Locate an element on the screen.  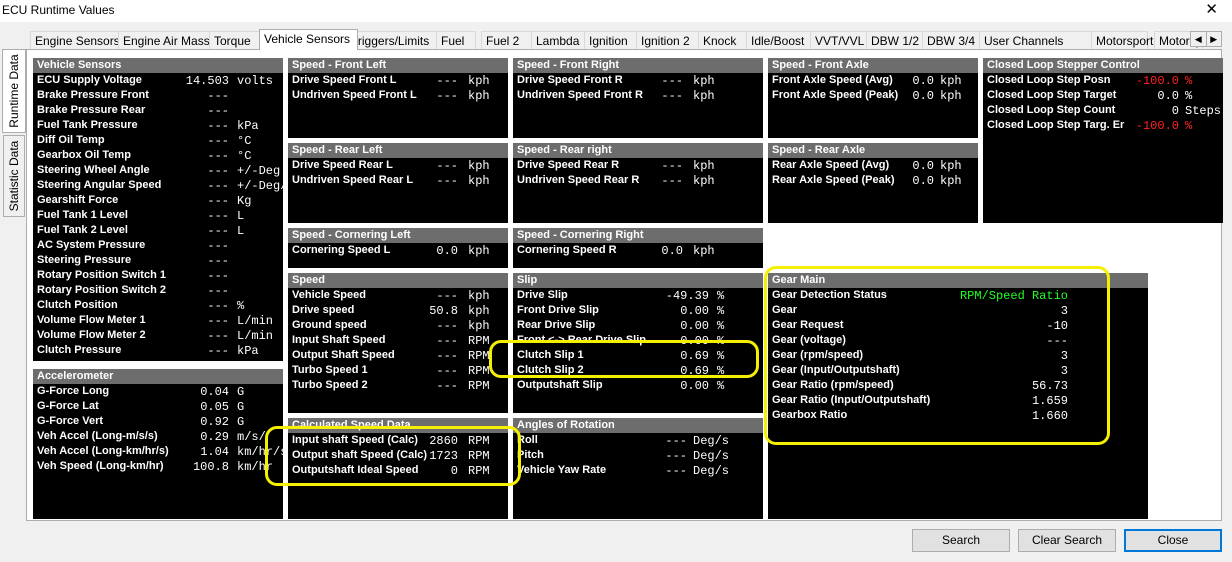
clear-search-button: Clear Search is located at coordinates (1067, 540).